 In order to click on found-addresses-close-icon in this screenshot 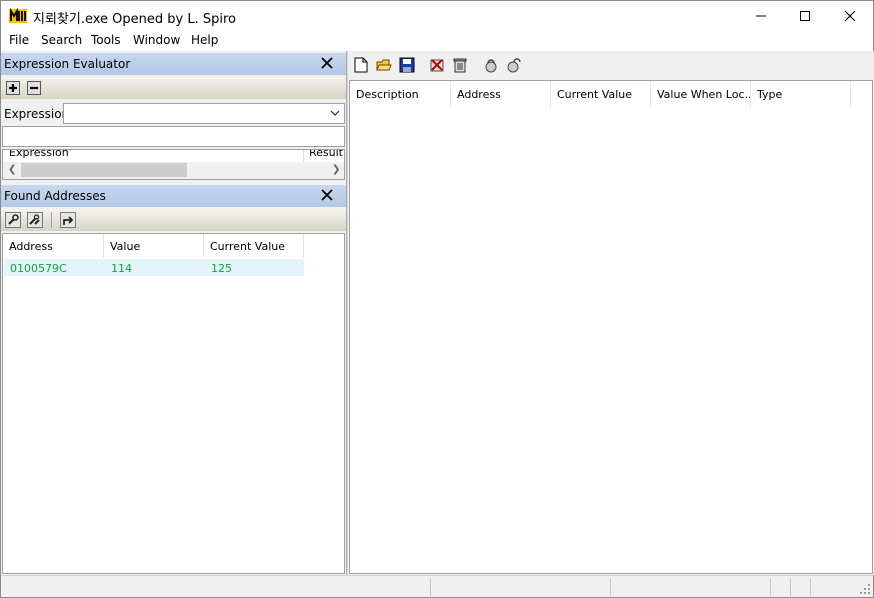, I will do `click(327, 195)`.